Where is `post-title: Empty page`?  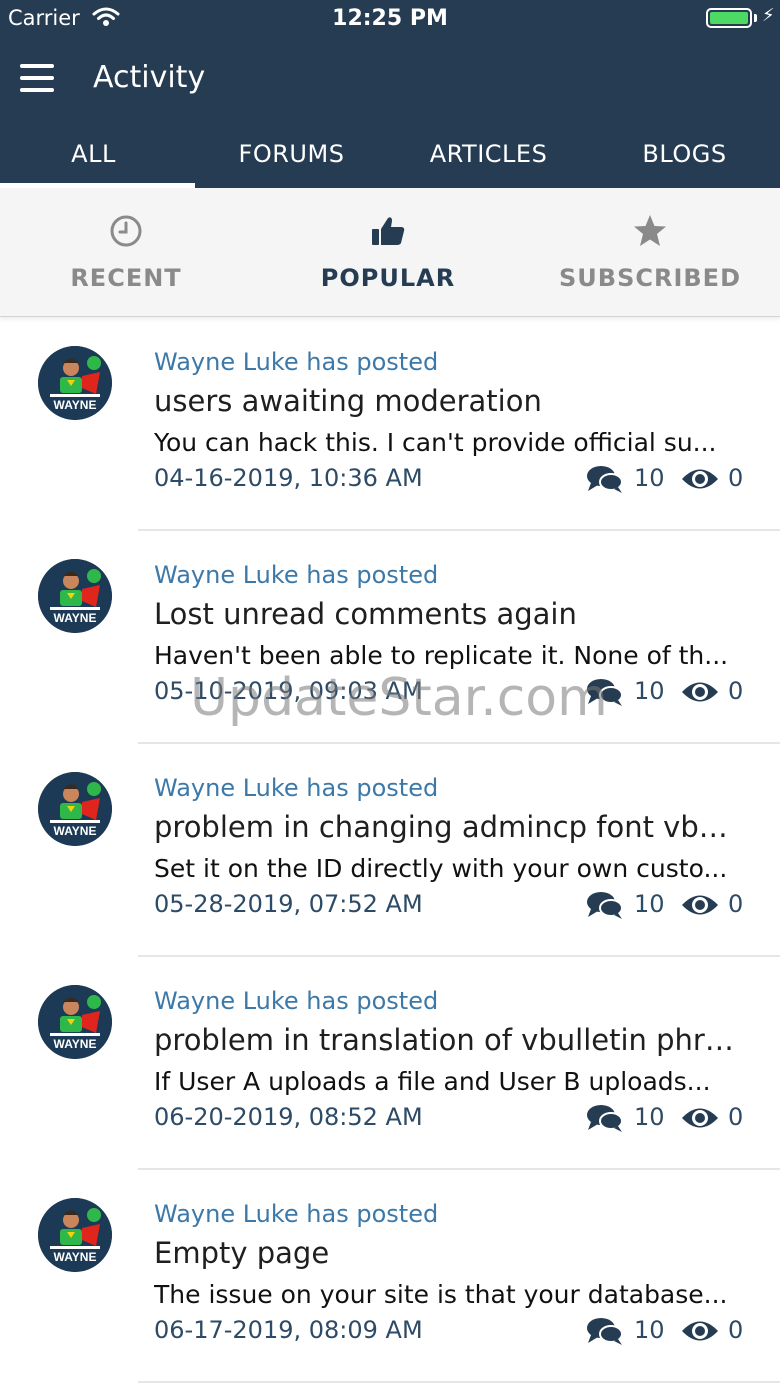 post-title: Empty page is located at coordinates (449, 1253).